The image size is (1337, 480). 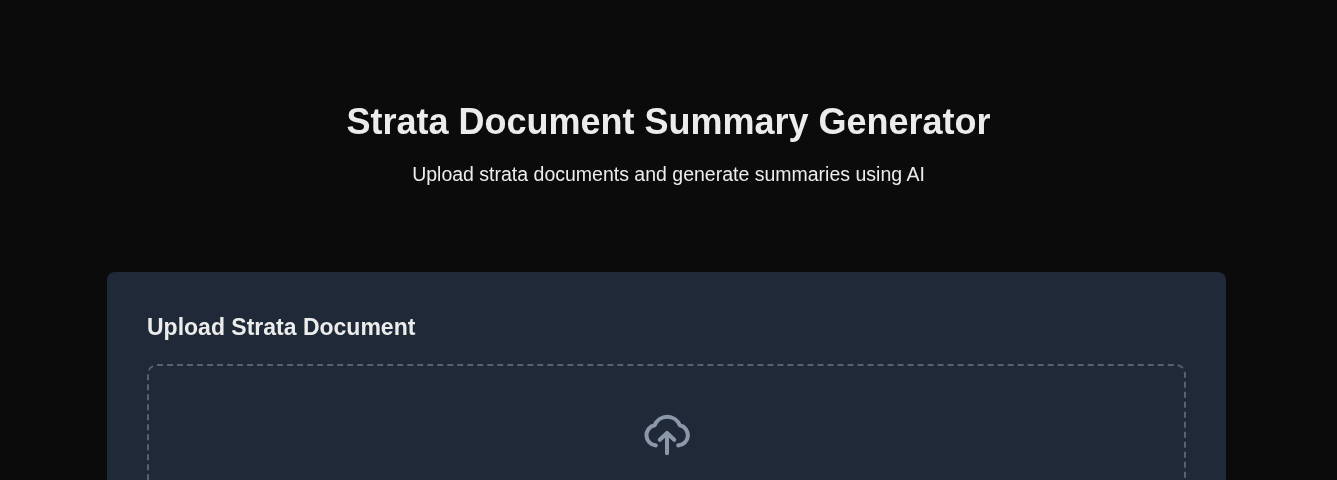 I want to click on page-subtitle: Upload strata documents and generate summaries using AI, so click(x=668, y=174).